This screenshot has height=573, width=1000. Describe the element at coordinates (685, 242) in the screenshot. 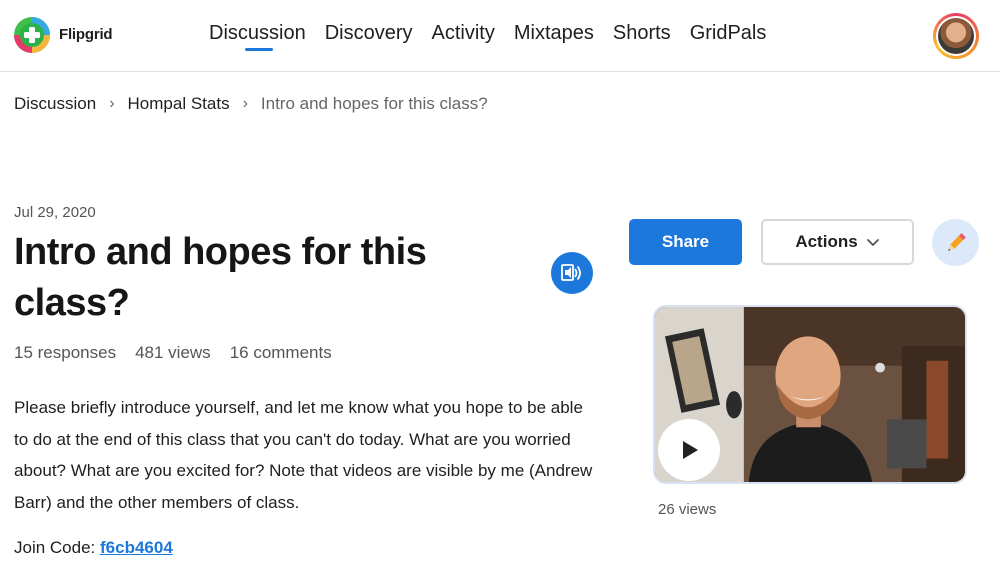

I see `share-button: Share` at that location.